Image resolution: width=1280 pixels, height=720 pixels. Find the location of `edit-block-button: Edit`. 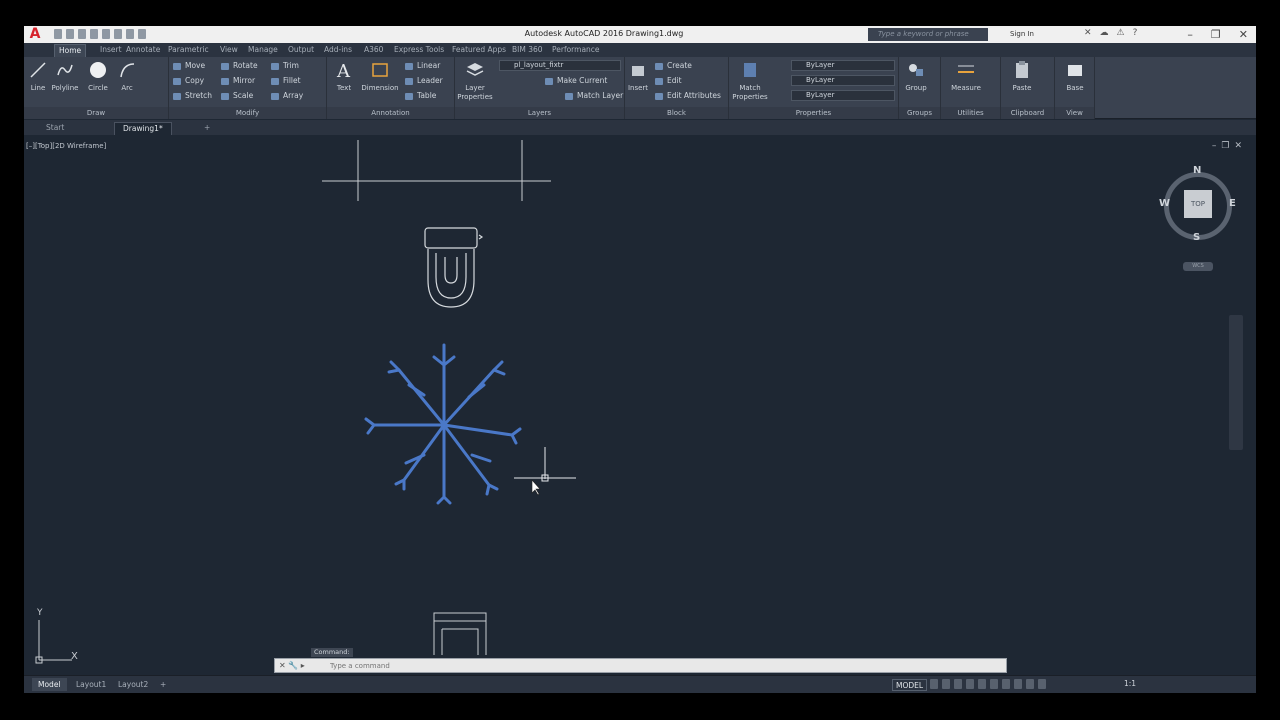

edit-block-button: Edit is located at coordinates (668, 81).